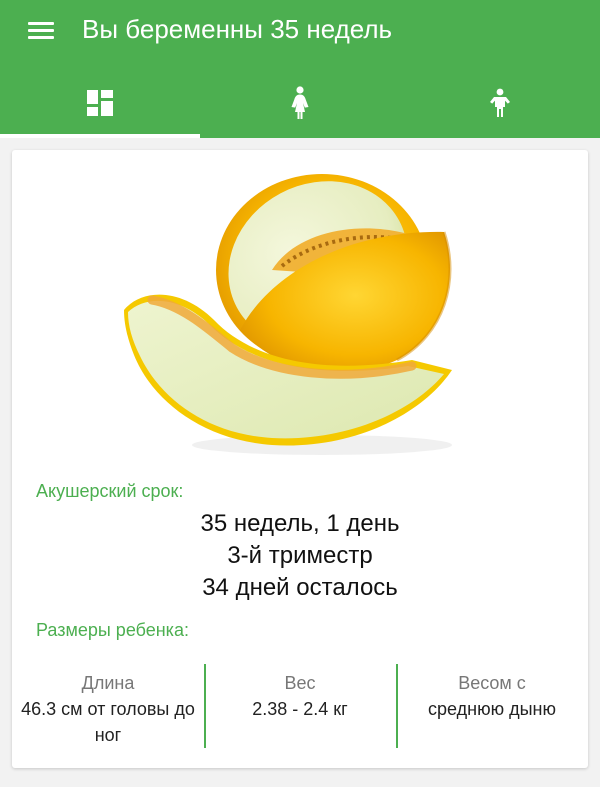 This screenshot has width=600, height=787. What do you see at coordinates (41, 23) in the screenshot?
I see `hamburger-menu-icon` at bounding box center [41, 23].